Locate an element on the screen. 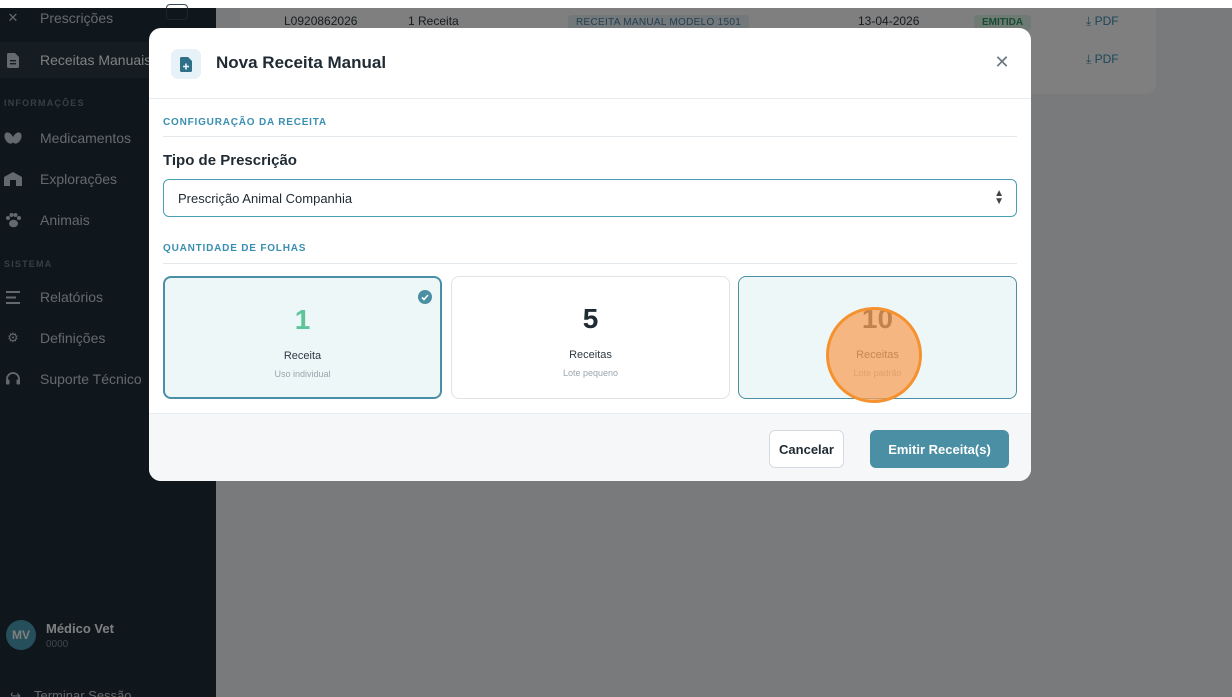 This screenshot has height=697, width=1232. cancel-button: Cancelar is located at coordinates (806, 449).